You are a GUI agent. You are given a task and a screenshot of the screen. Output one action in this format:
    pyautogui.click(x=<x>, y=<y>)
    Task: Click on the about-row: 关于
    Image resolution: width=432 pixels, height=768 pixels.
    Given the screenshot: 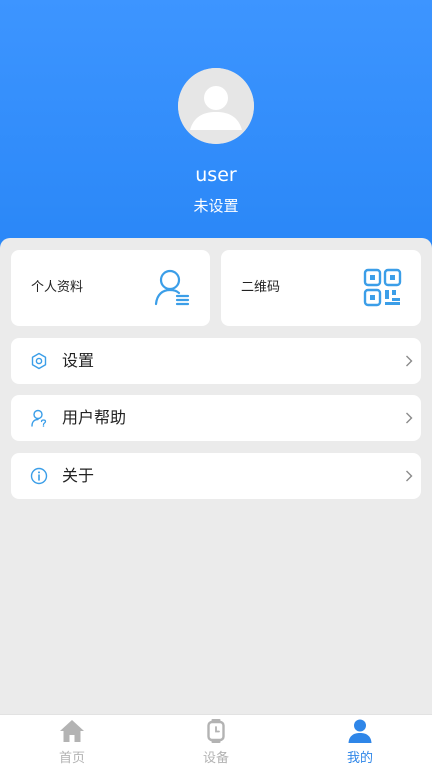 What is the action you would take?
    pyautogui.click(x=216, y=476)
    